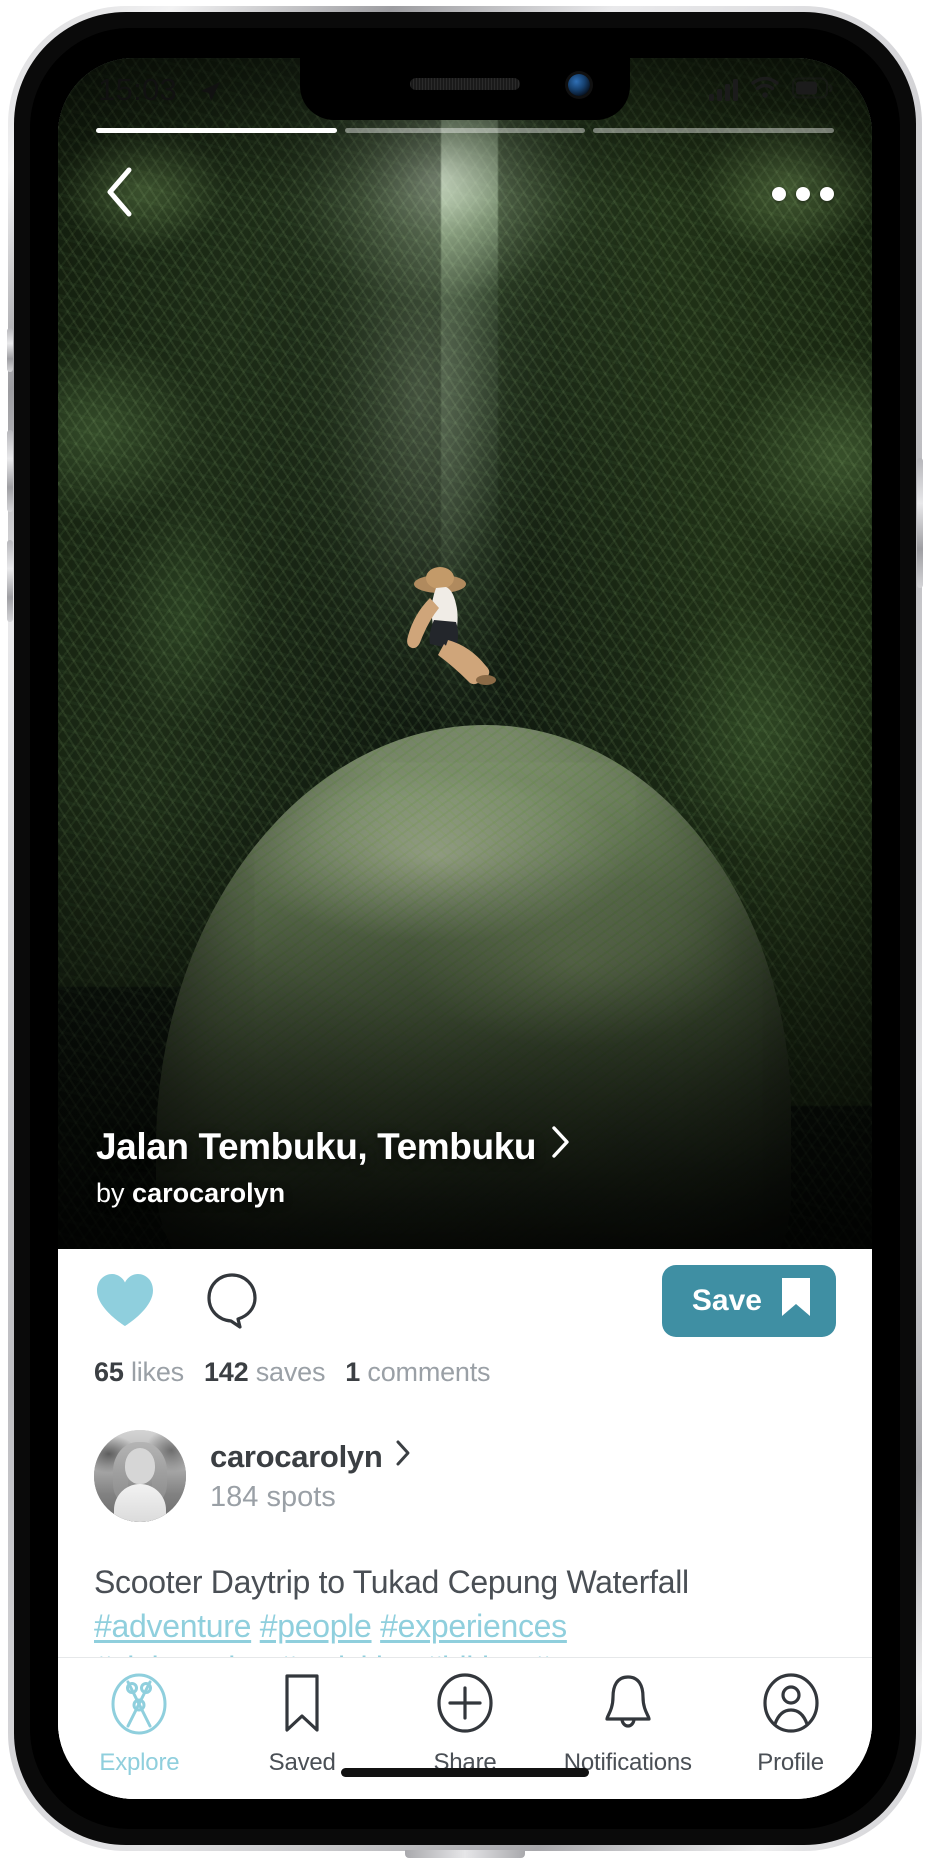  I want to click on avatar, so click(140, 1476).